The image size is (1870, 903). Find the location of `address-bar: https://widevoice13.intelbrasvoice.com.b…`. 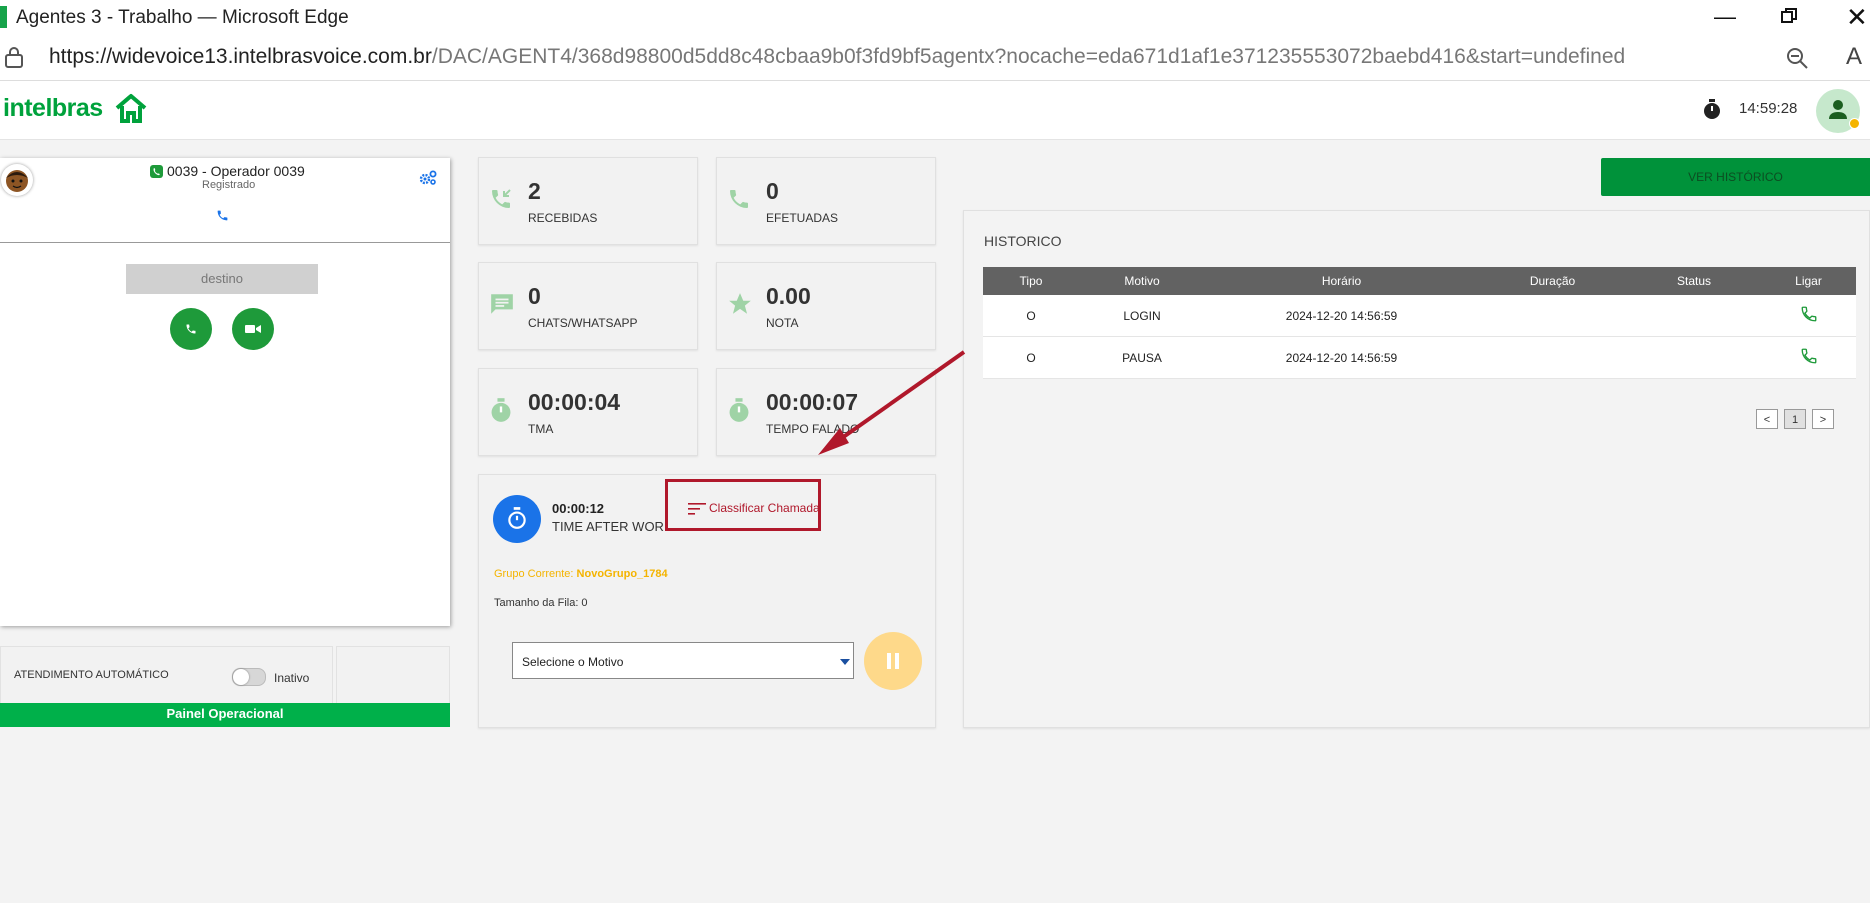

address-bar: https://widevoice13.intelbrasvoice.com.b… is located at coordinates (935, 57).